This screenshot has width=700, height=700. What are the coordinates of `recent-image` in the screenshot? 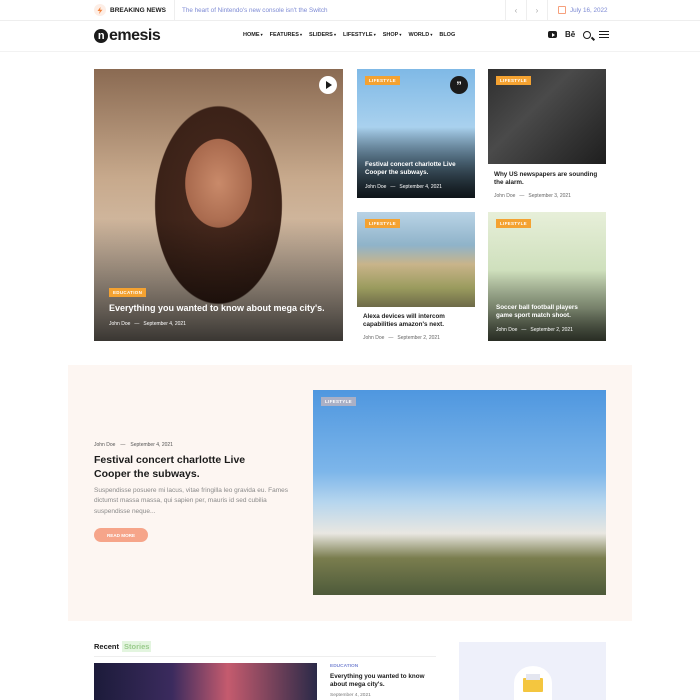 It's located at (205, 681).